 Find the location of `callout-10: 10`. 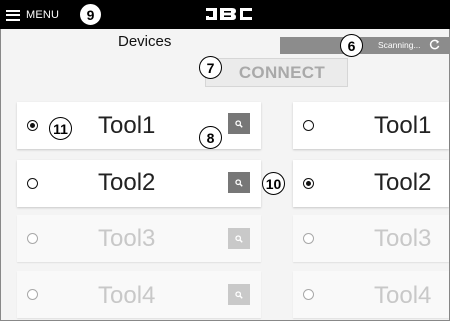

callout-10: 10 is located at coordinates (273, 183).